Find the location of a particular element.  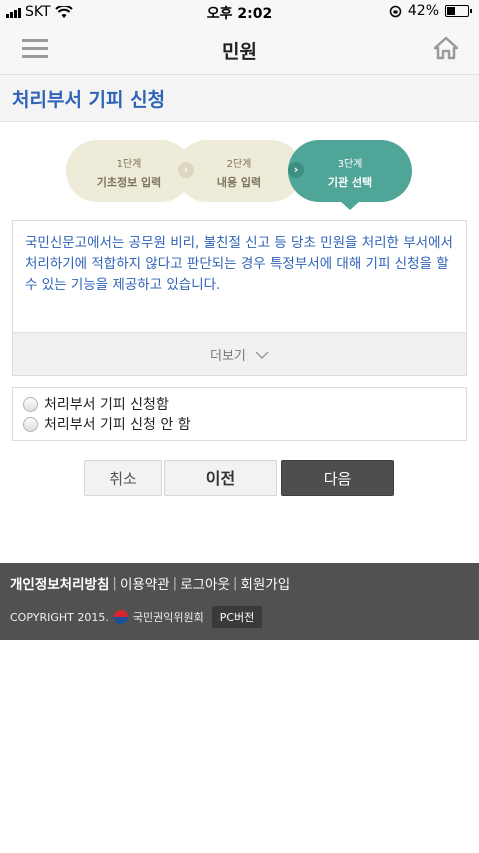

prev-button: 이전 is located at coordinates (220, 478).